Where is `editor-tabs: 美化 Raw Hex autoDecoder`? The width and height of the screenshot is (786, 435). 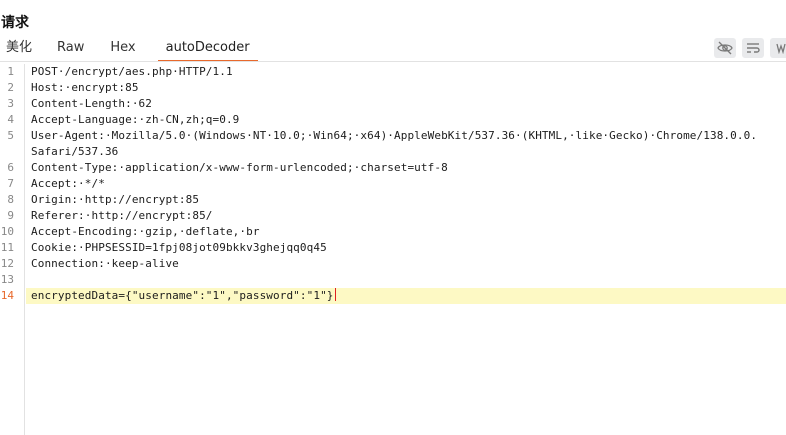
editor-tabs: 美化 Raw Hex autoDecoder is located at coordinates (393, 50).